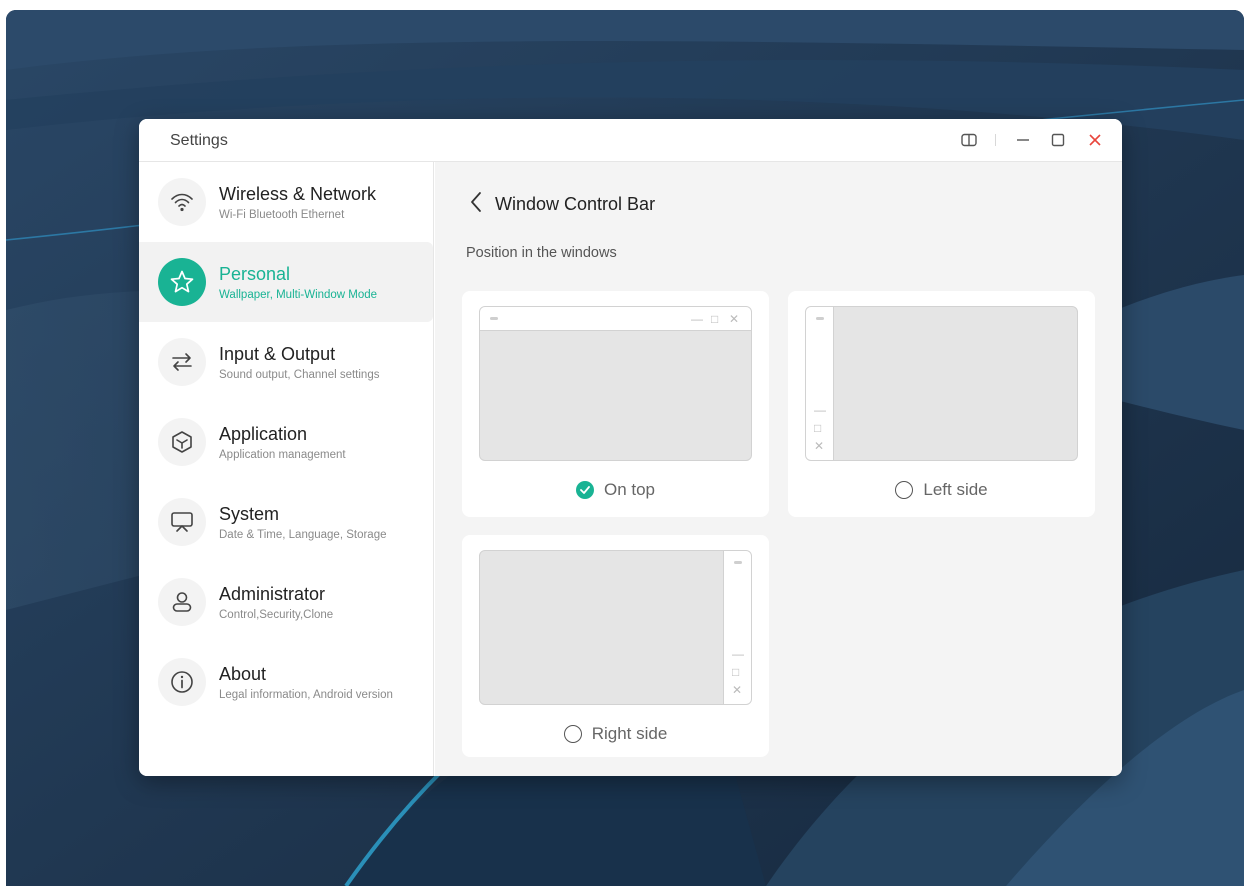 This screenshot has width=1244, height=886. I want to click on titlebar-separator, so click(995, 140).